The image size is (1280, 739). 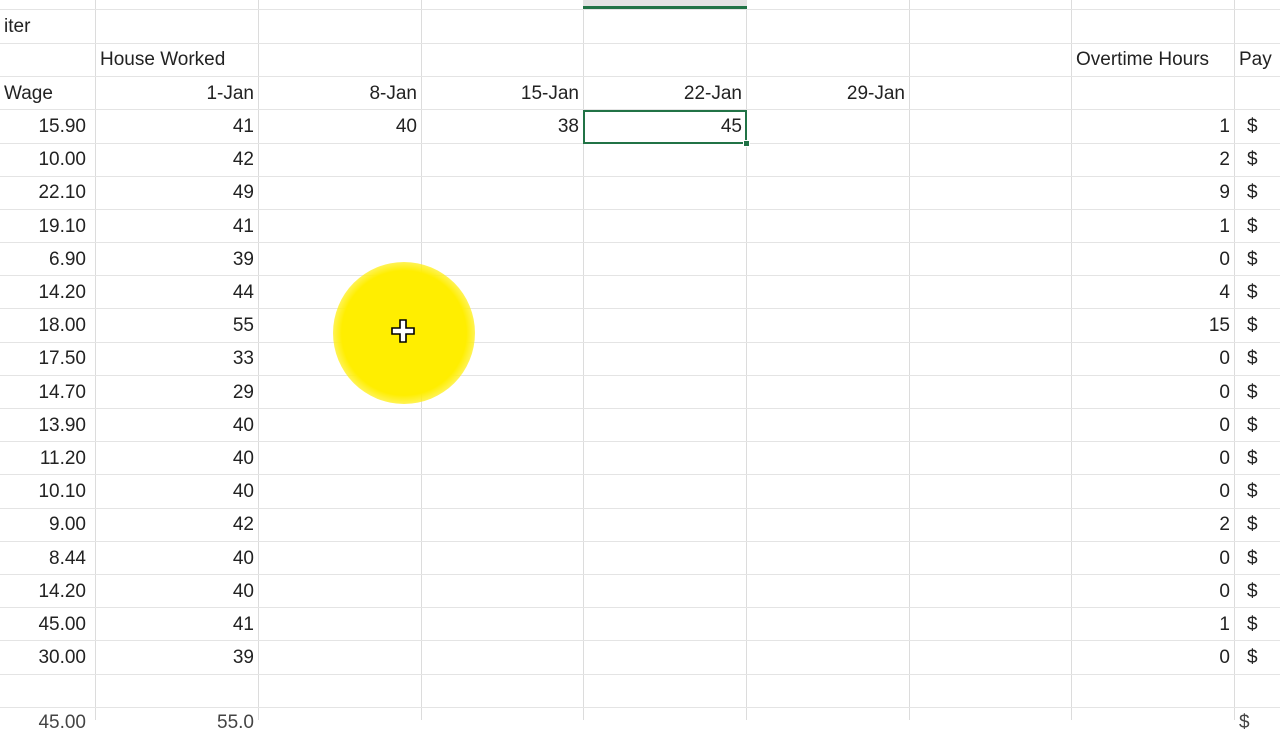 What do you see at coordinates (45, 392) in the screenshot?
I see `wage-cell: 14.70` at bounding box center [45, 392].